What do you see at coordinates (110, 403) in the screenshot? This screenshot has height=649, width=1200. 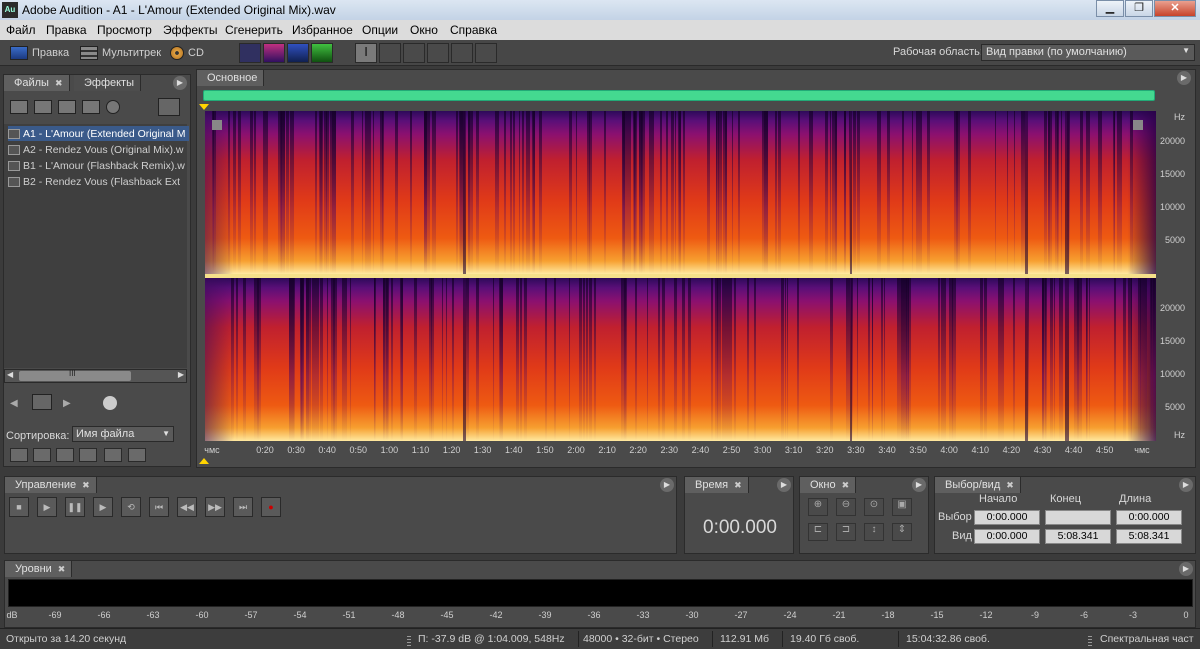 I see `preview-volume-knob-icon` at bounding box center [110, 403].